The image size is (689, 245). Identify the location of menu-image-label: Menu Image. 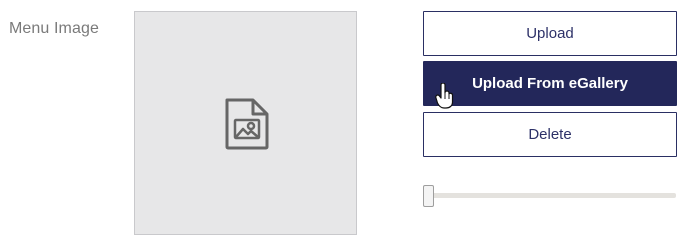
(54, 28).